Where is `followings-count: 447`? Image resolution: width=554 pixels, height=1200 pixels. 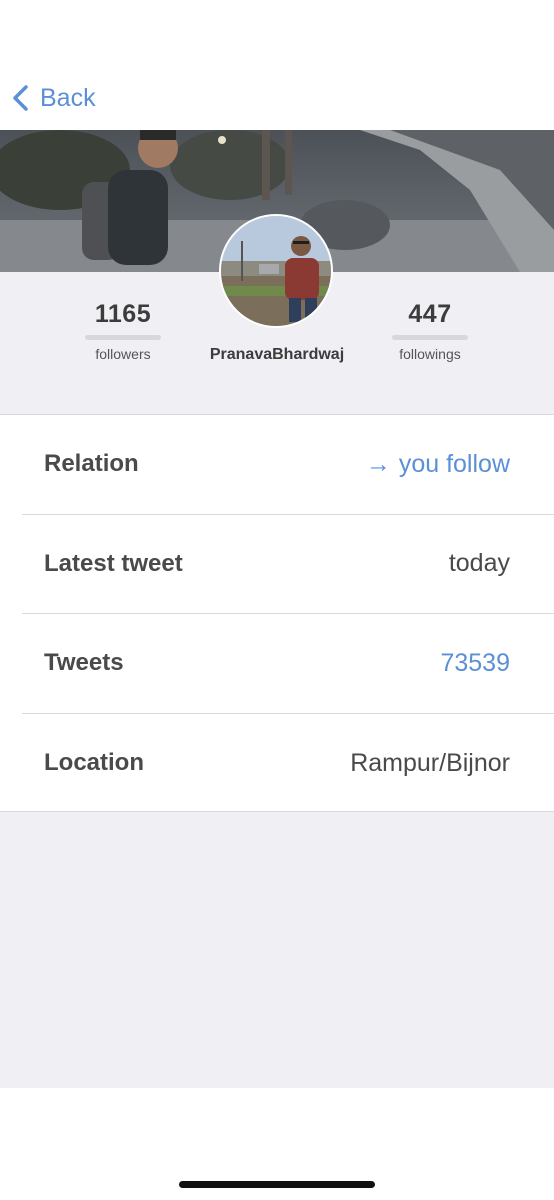 followings-count: 447 is located at coordinates (430, 314).